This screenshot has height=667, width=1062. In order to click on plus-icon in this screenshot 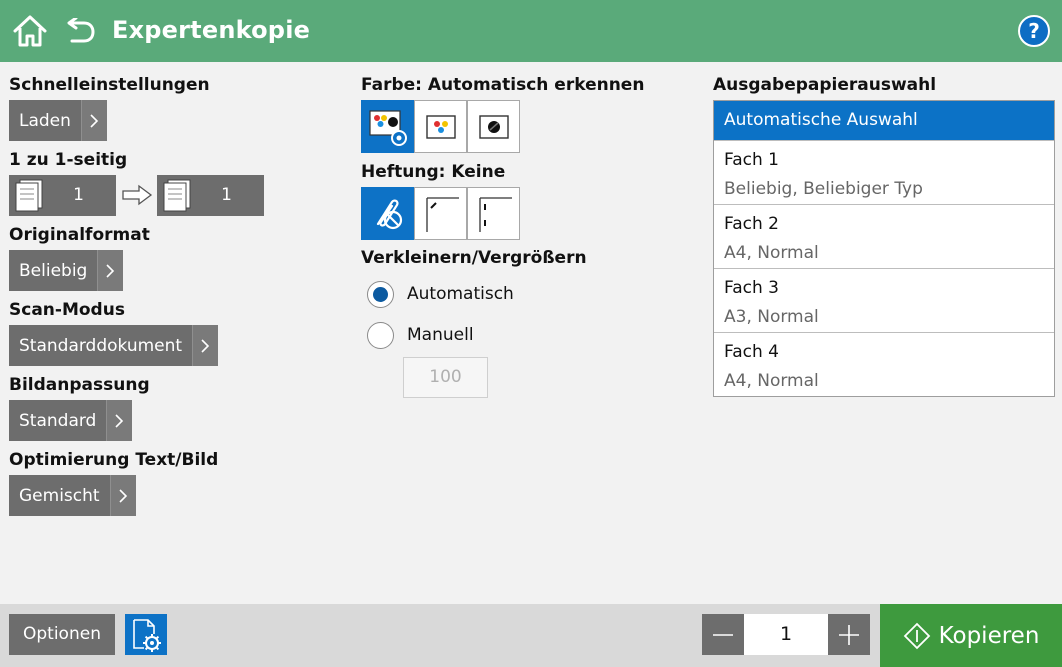, I will do `click(849, 634)`.